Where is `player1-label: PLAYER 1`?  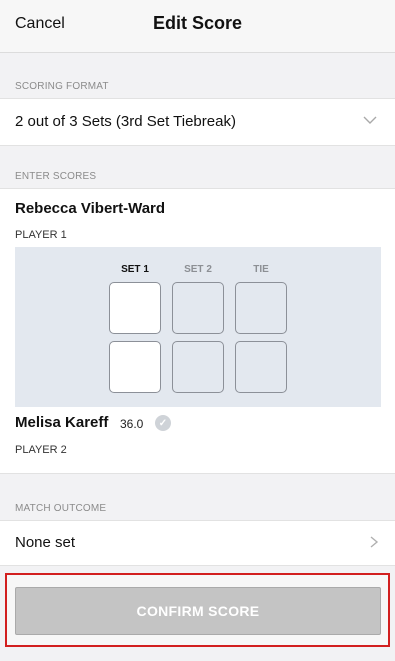 player1-label: PLAYER 1 is located at coordinates (41, 235).